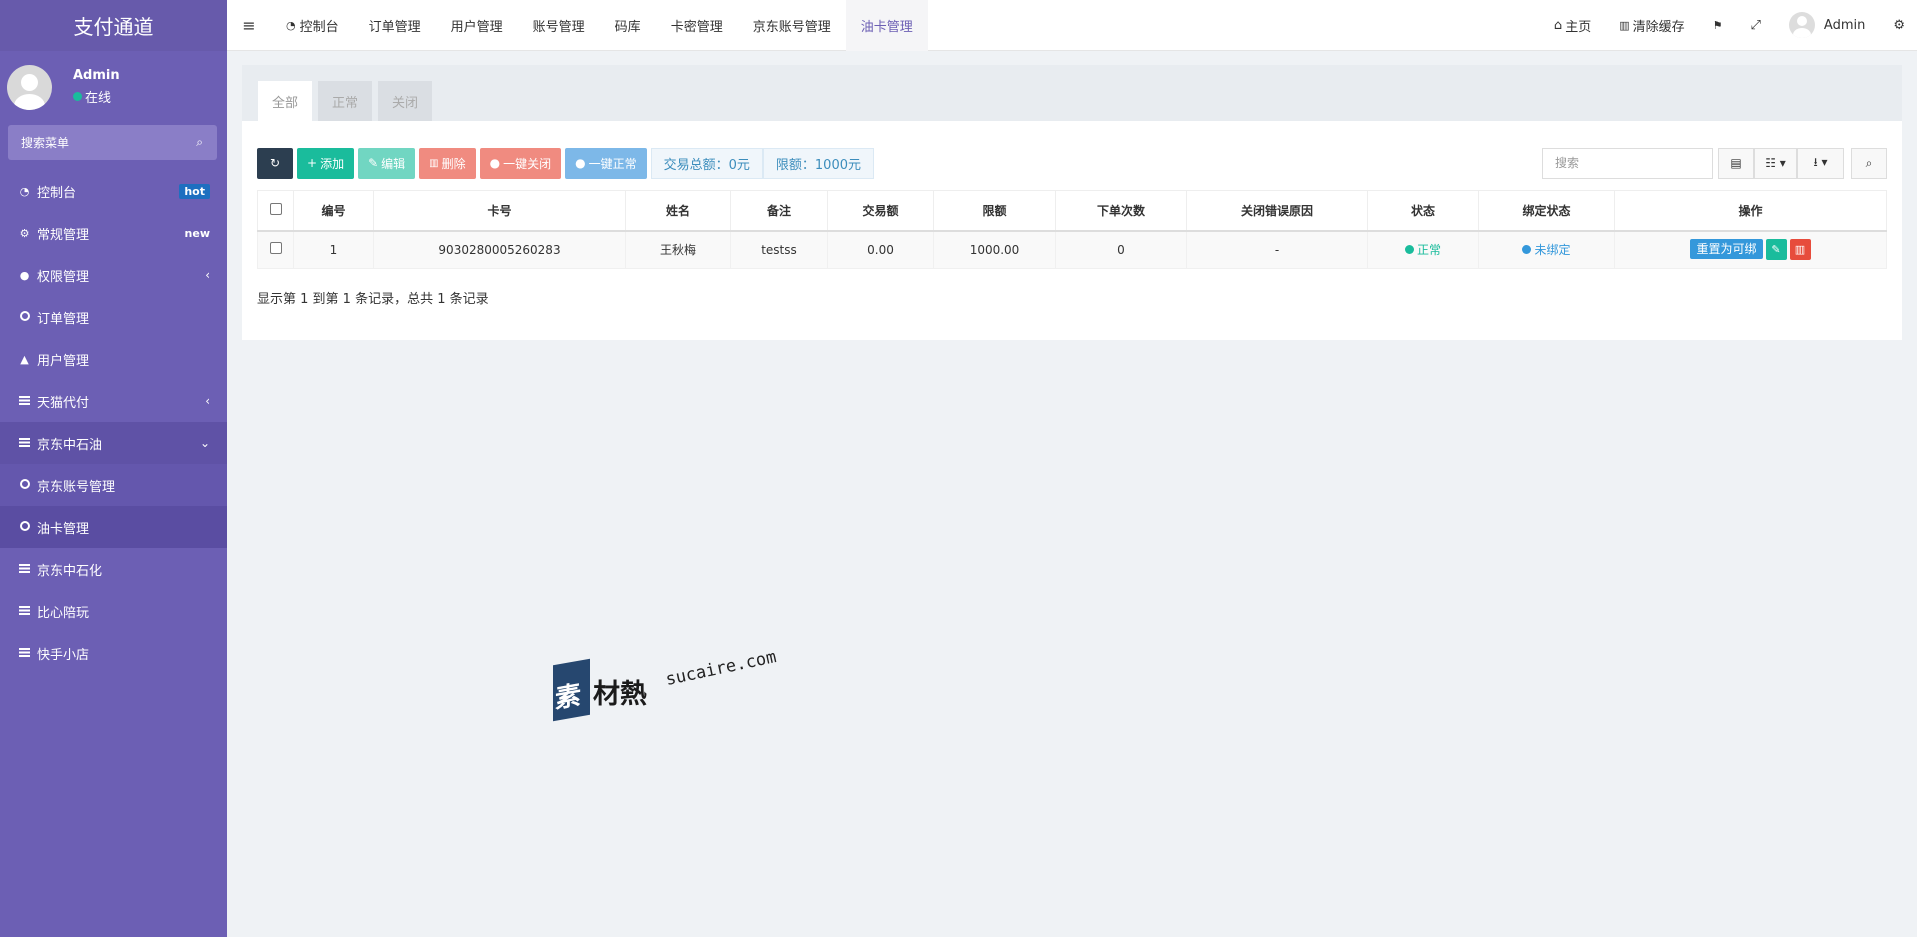 Image resolution: width=1917 pixels, height=937 pixels. What do you see at coordinates (1718, 25) in the screenshot?
I see `language-button: ⚑` at bounding box center [1718, 25].